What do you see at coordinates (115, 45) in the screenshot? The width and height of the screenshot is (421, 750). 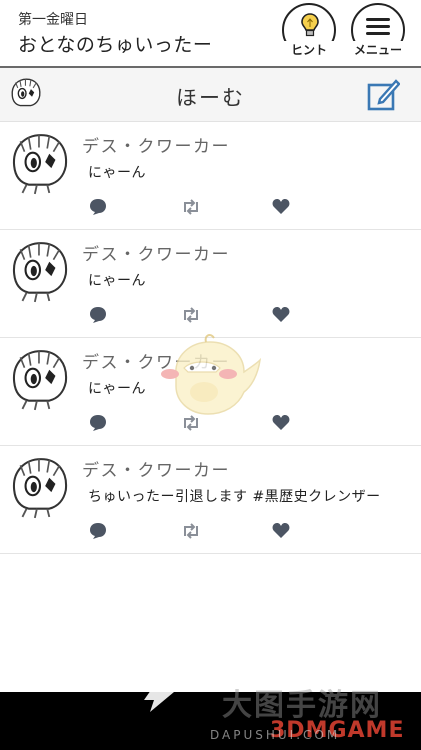 I see `app-title: おとなのちゅいったー` at bounding box center [115, 45].